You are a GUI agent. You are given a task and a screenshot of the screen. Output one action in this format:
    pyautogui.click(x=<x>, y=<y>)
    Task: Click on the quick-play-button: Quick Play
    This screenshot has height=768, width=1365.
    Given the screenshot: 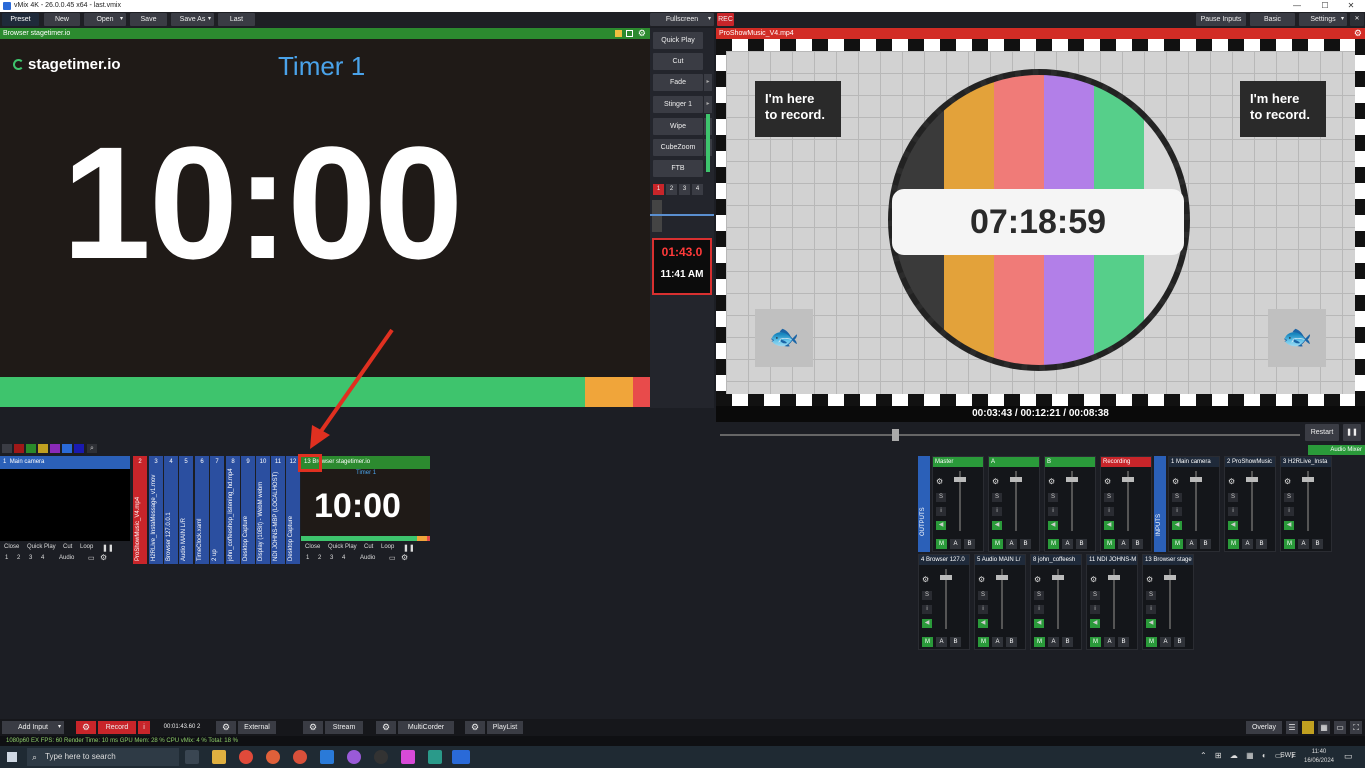 What is the action you would take?
    pyautogui.click(x=678, y=40)
    